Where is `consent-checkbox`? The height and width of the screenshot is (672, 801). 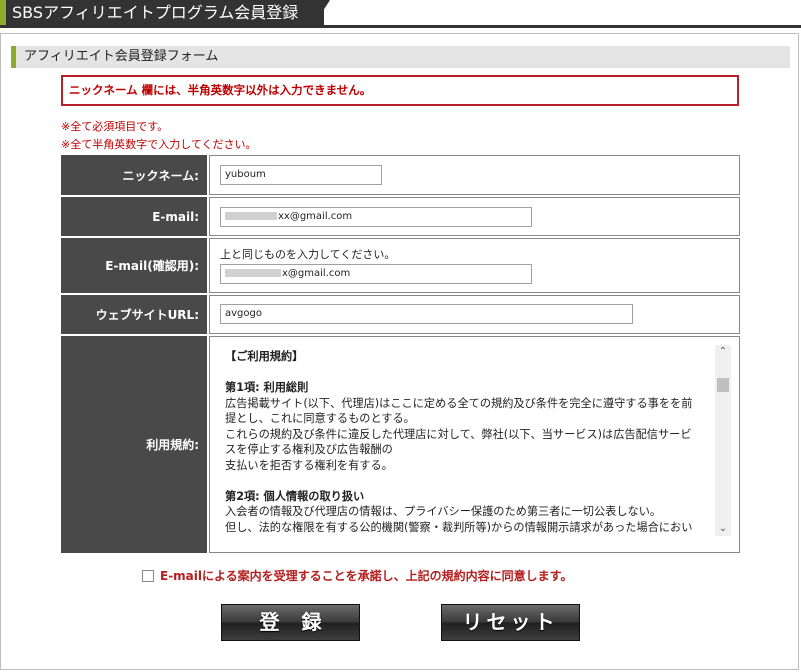 consent-checkbox is located at coordinates (148, 576).